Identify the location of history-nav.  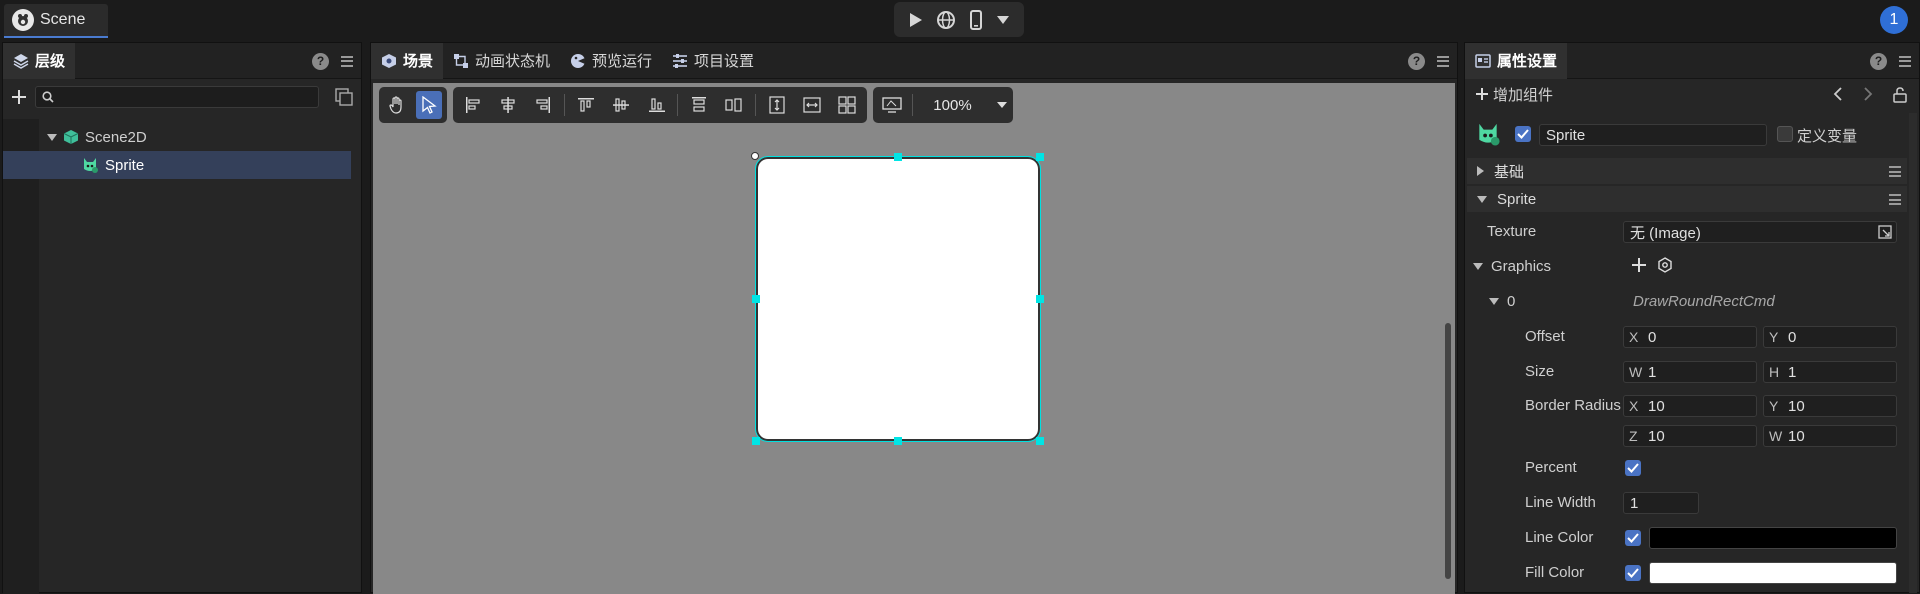
(1870, 95).